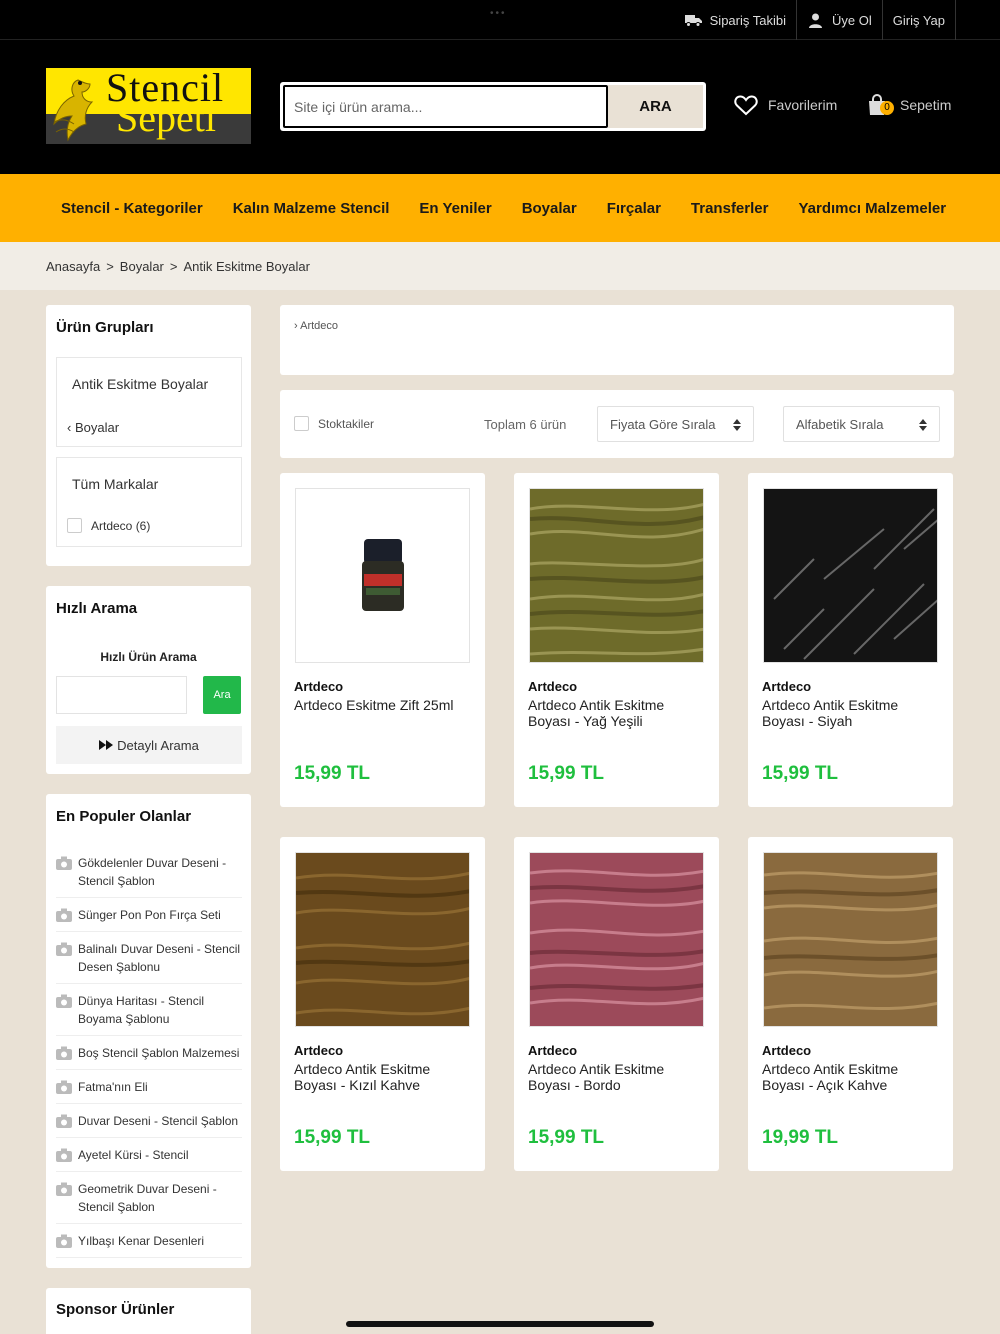 The height and width of the screenshot is (1334, 1000). What do you see at coordinates (149, 919) in the screenshot?
I see `popular-item: Sünger Pon Pon Fırça Seti` at bounding box center [149, 919].